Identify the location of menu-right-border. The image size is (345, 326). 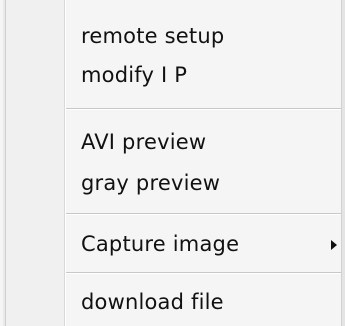
(343, 163).